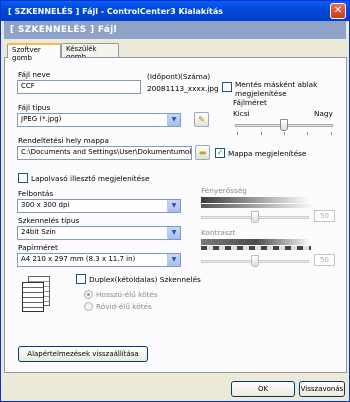  I want to click on close-button: ✕, so click(338, 11).